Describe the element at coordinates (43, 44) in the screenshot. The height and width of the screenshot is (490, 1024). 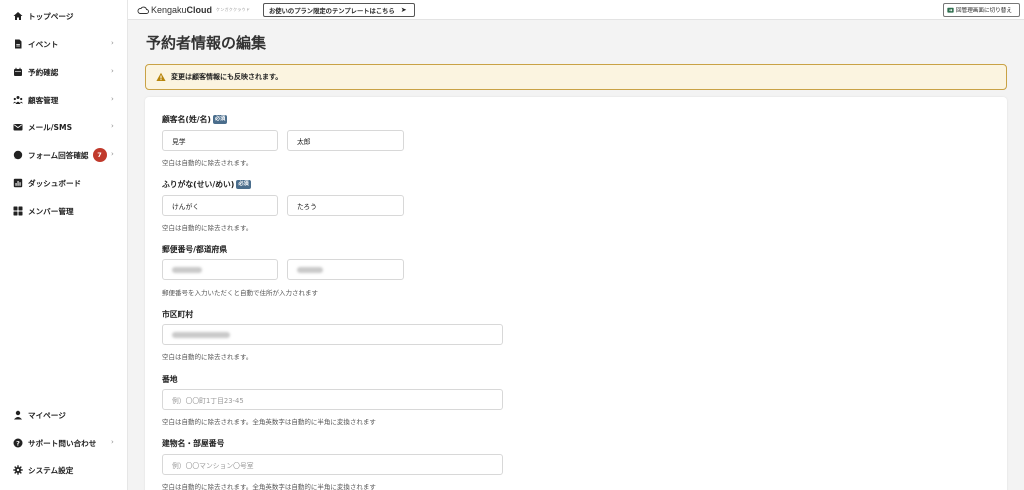
I see `sidebar-item-label: イベント` at that location.